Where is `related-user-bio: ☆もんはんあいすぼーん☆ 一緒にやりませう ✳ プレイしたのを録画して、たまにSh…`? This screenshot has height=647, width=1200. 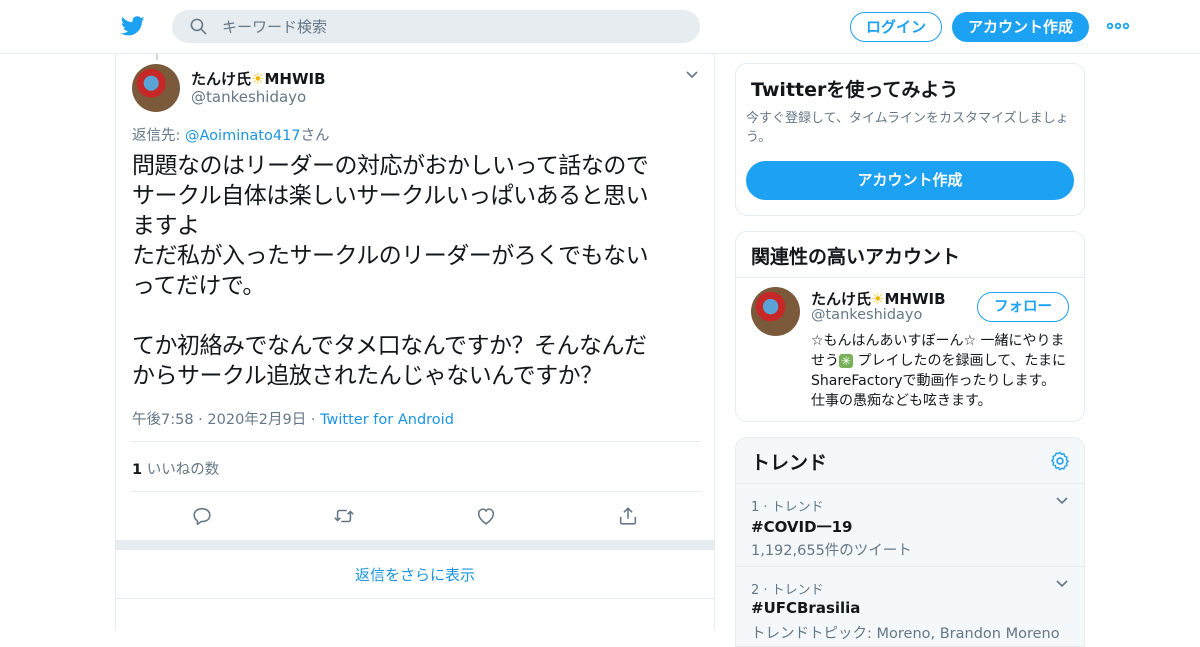
related-user-bio: ☆もんはんあいすぼーん☆ 一緒にやりませう ✳ プレイしたのを録画して、たまにSh… is located at coordinates (942, 371).